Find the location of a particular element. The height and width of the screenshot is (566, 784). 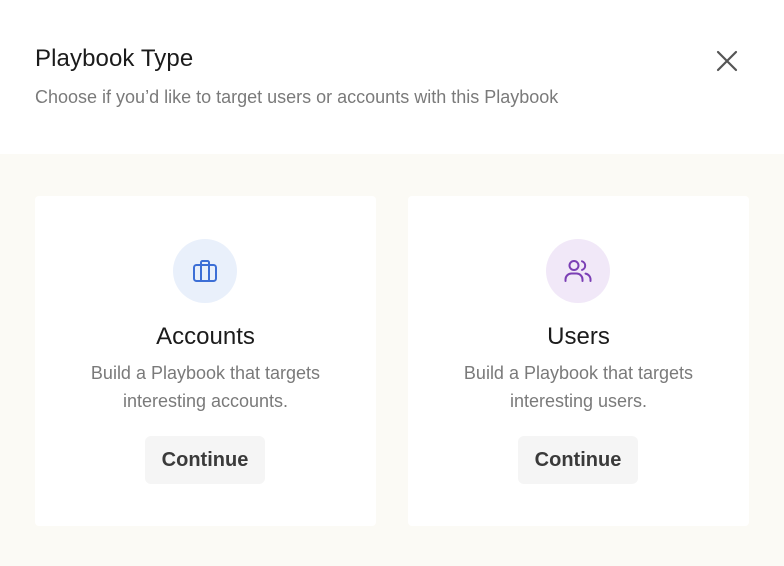

users-card-title: Users is located at coordinates (578, 336).